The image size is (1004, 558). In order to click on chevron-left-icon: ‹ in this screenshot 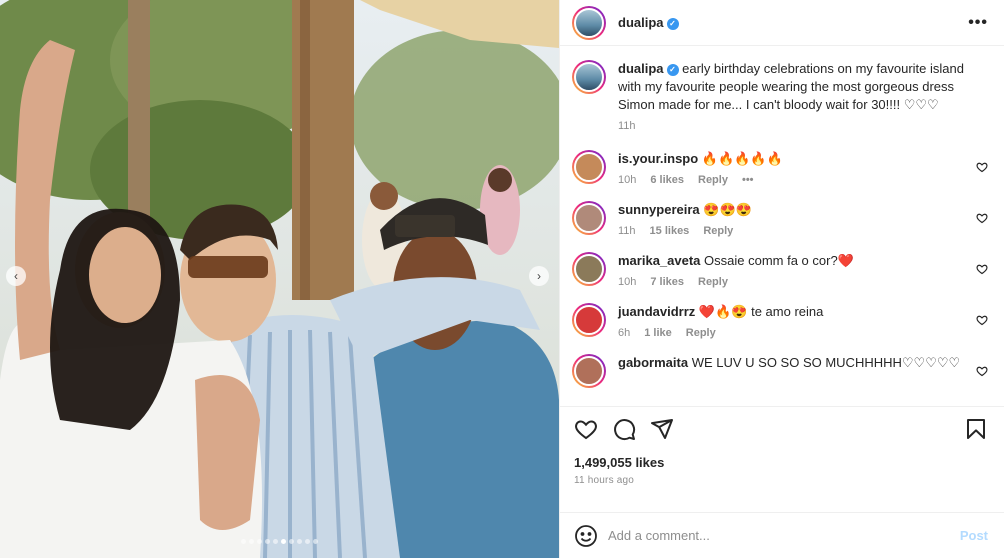, I will do `click(16, 276)`.